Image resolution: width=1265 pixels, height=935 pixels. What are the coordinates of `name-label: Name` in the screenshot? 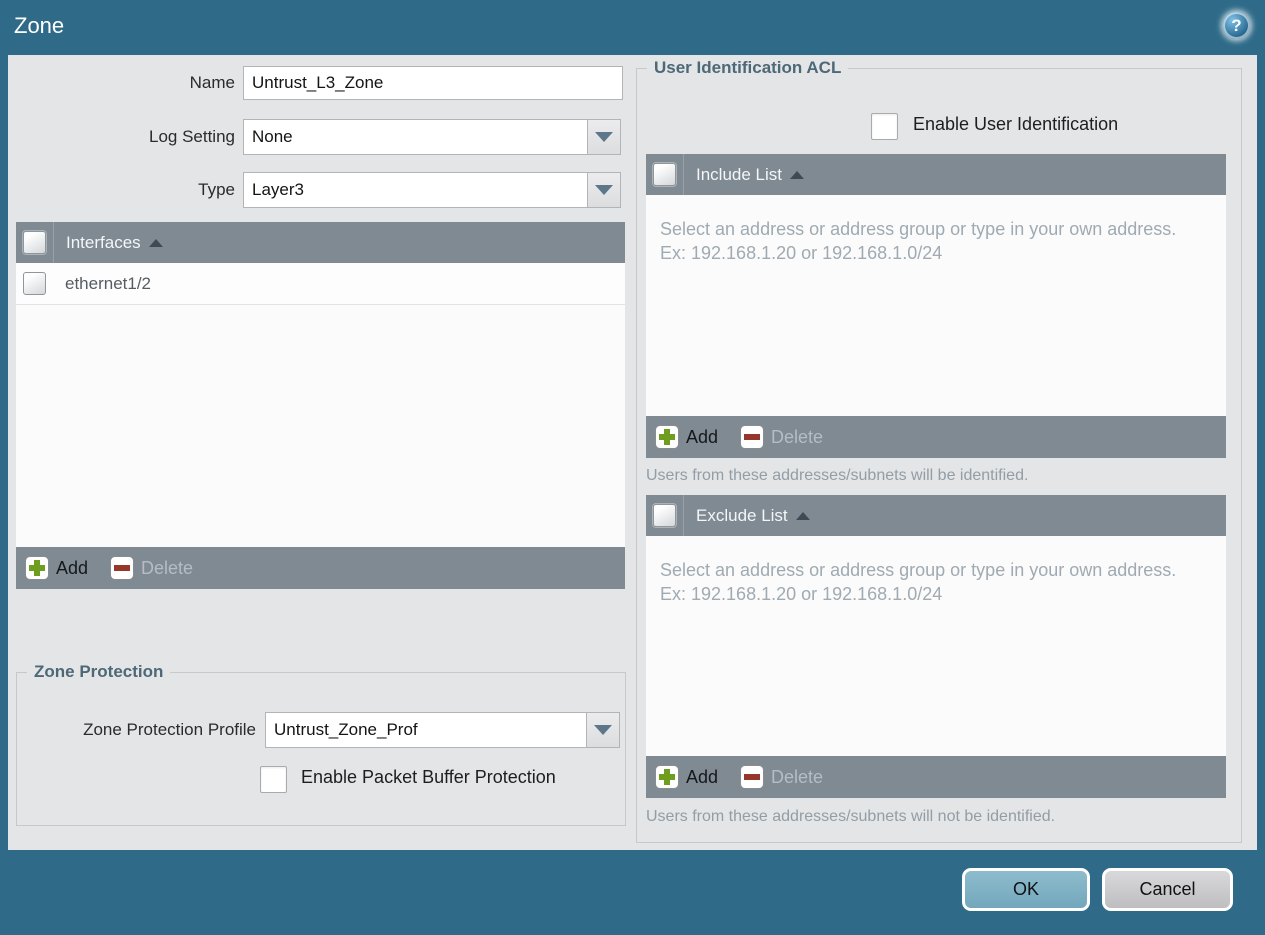 It's located at (212, 82).